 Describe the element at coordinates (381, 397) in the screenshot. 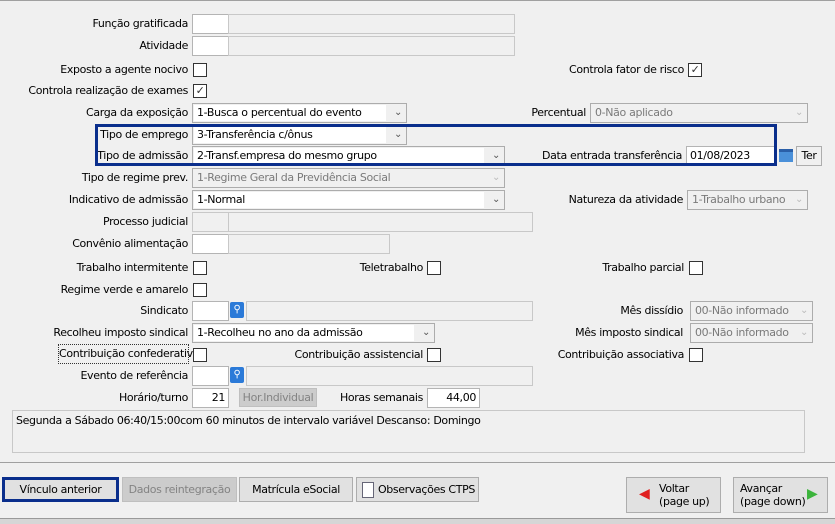

I see `horas-semanais-label: Horas semanais` at that location.